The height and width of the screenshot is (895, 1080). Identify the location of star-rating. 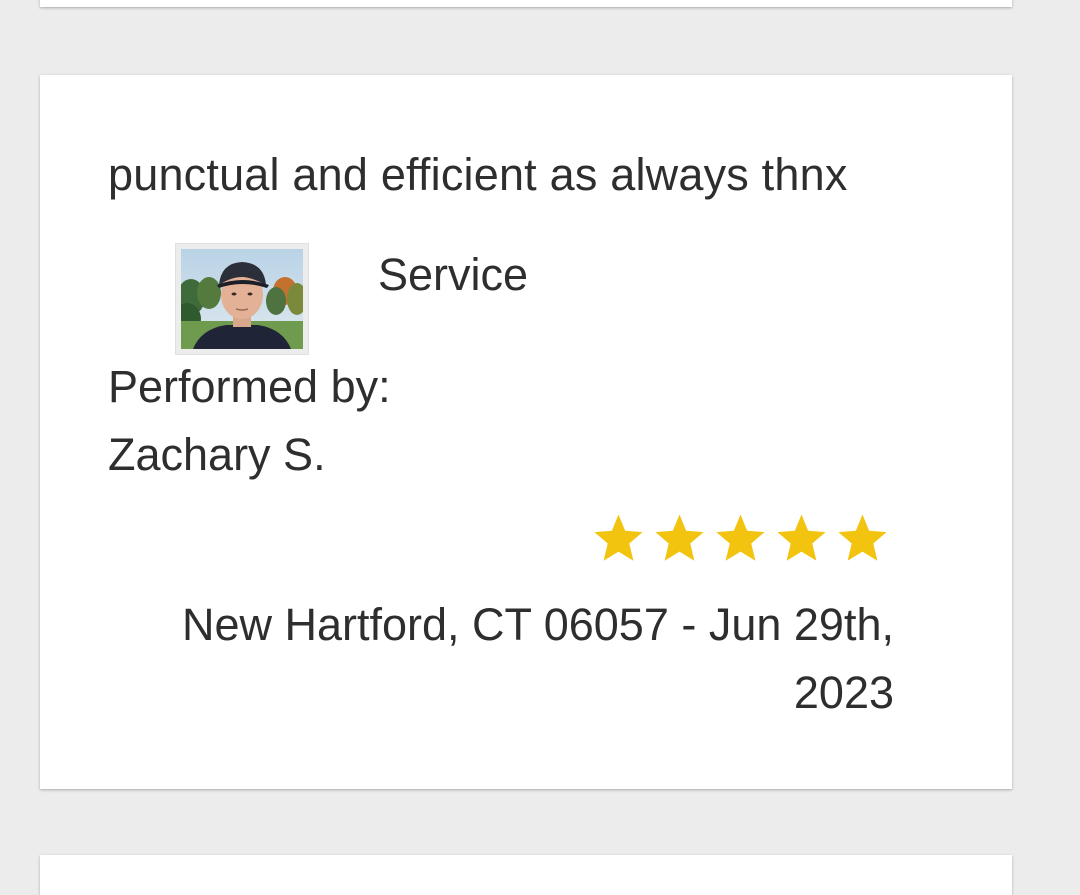
(740, 538).